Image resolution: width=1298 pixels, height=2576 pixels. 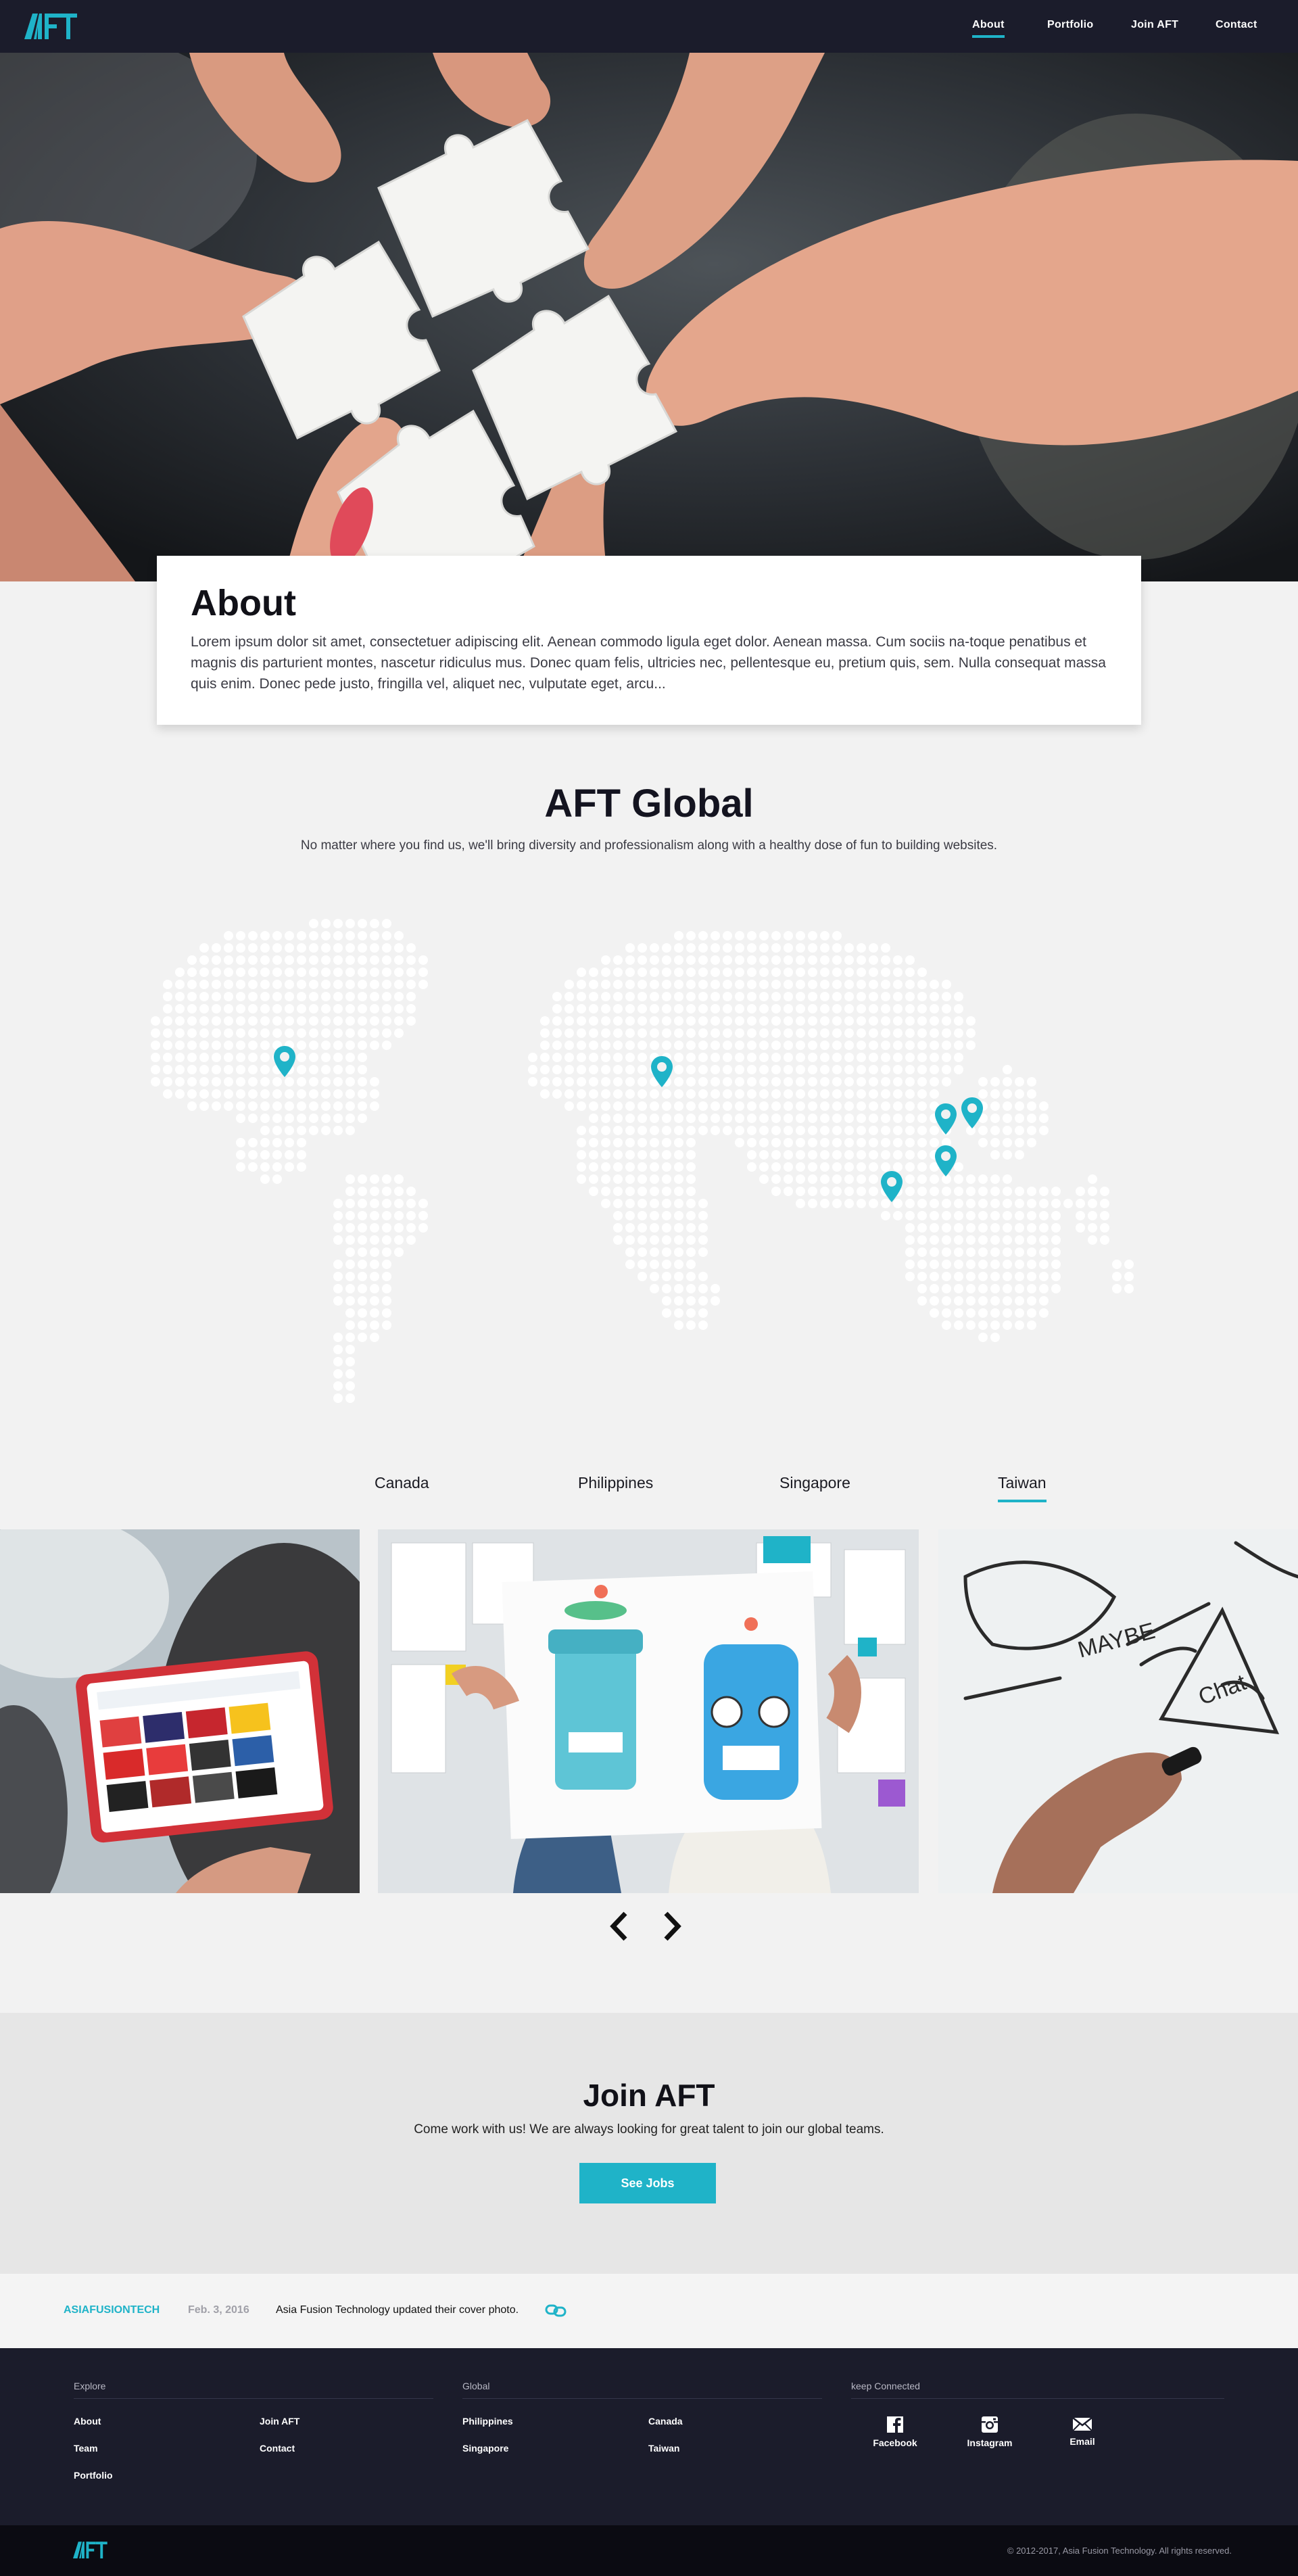 I want to click on carousel-prev-arrow-icon, so click(x=620, y=1926).